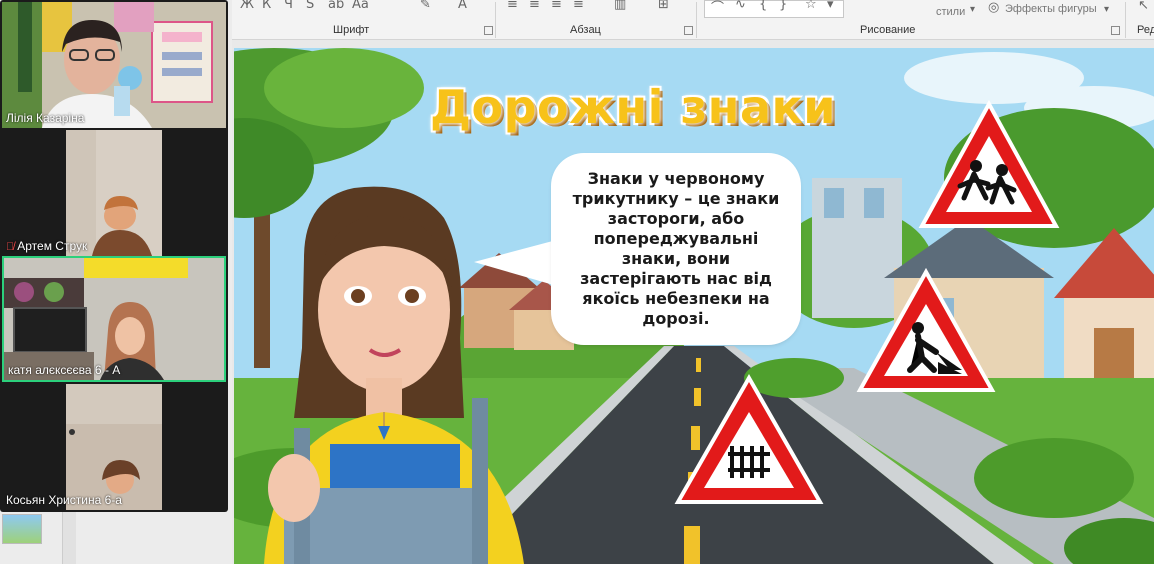 The height and width of the screenshot is (564, 1154). I want to click on gallery-more-icon: ▾, so click(830, 6).